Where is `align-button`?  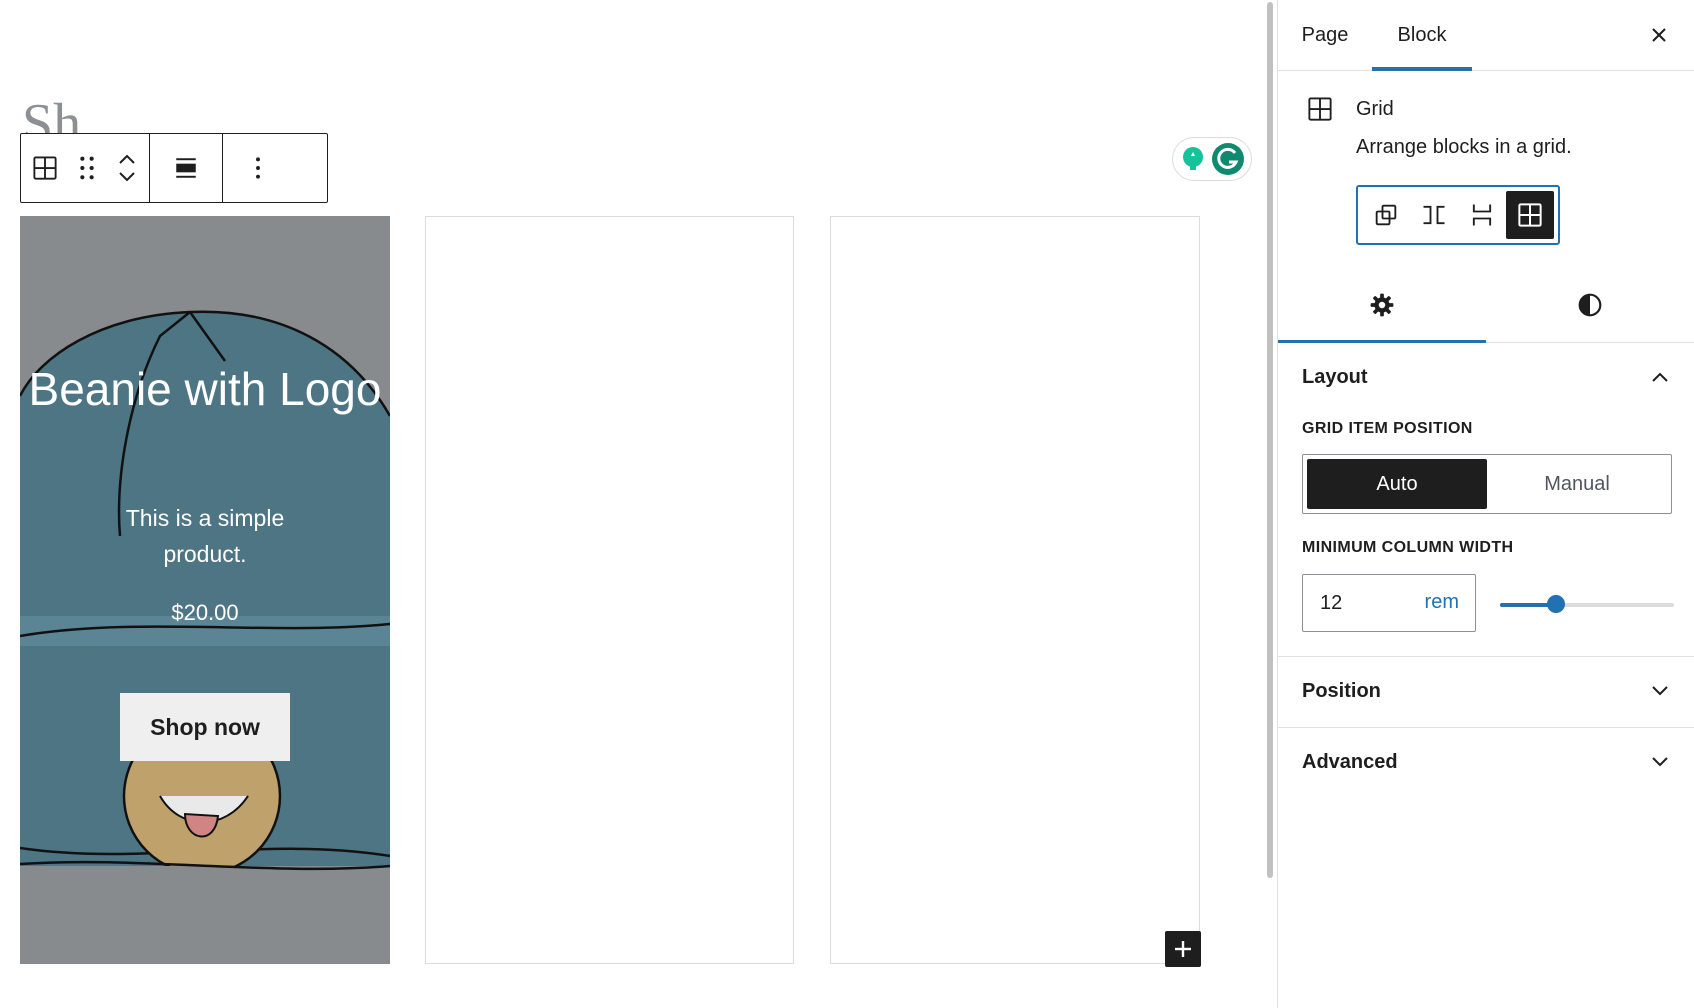
align-button is located at coordinates (186, 168).